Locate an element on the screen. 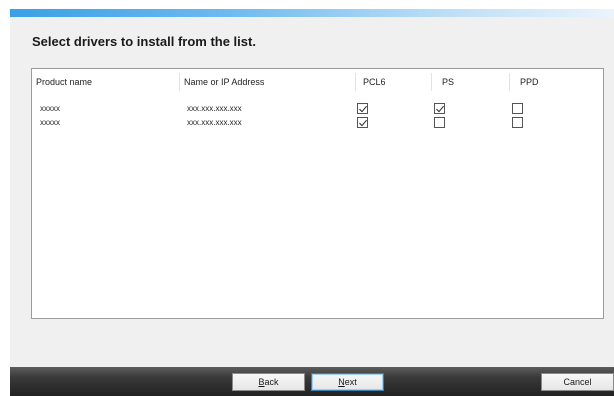  column-header-pcl6: PCL6 is located at coordinates (393, 82).